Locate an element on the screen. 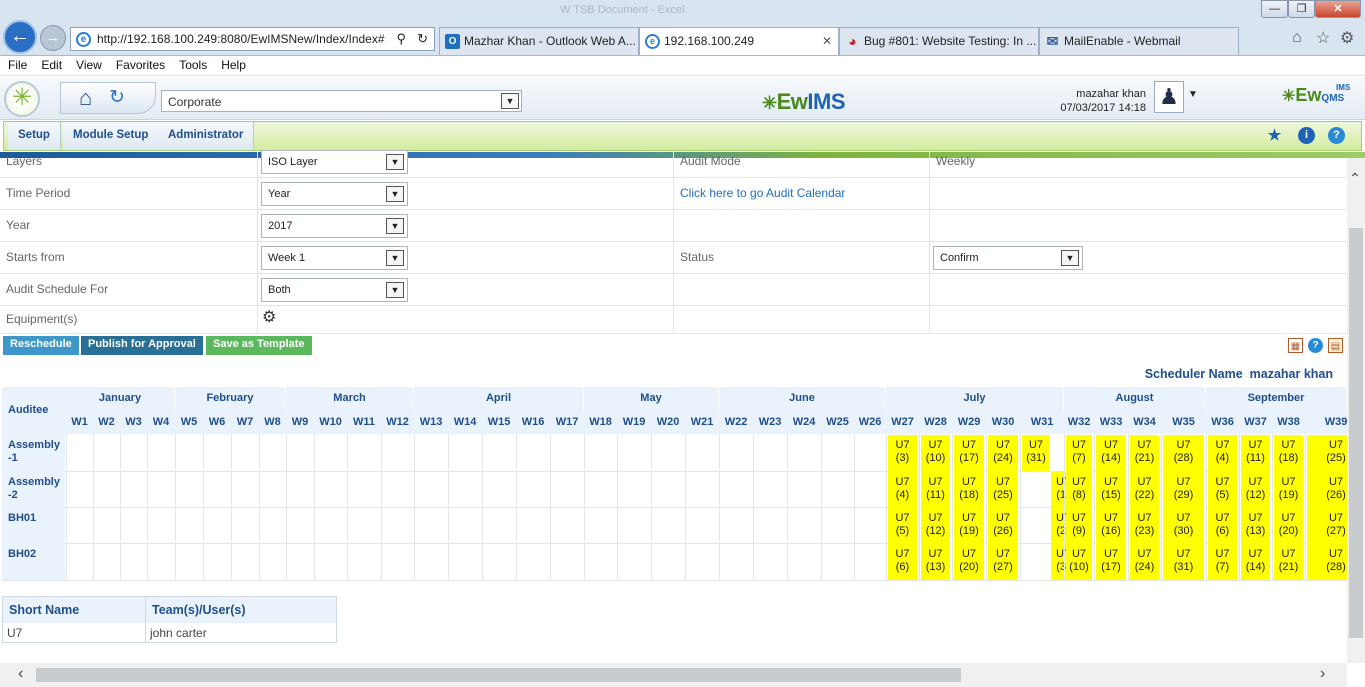 This screenshot has height=687, width=1365. tab-ewims: e 192.168.100.249 ✕ is located at coordinates (739, 41).